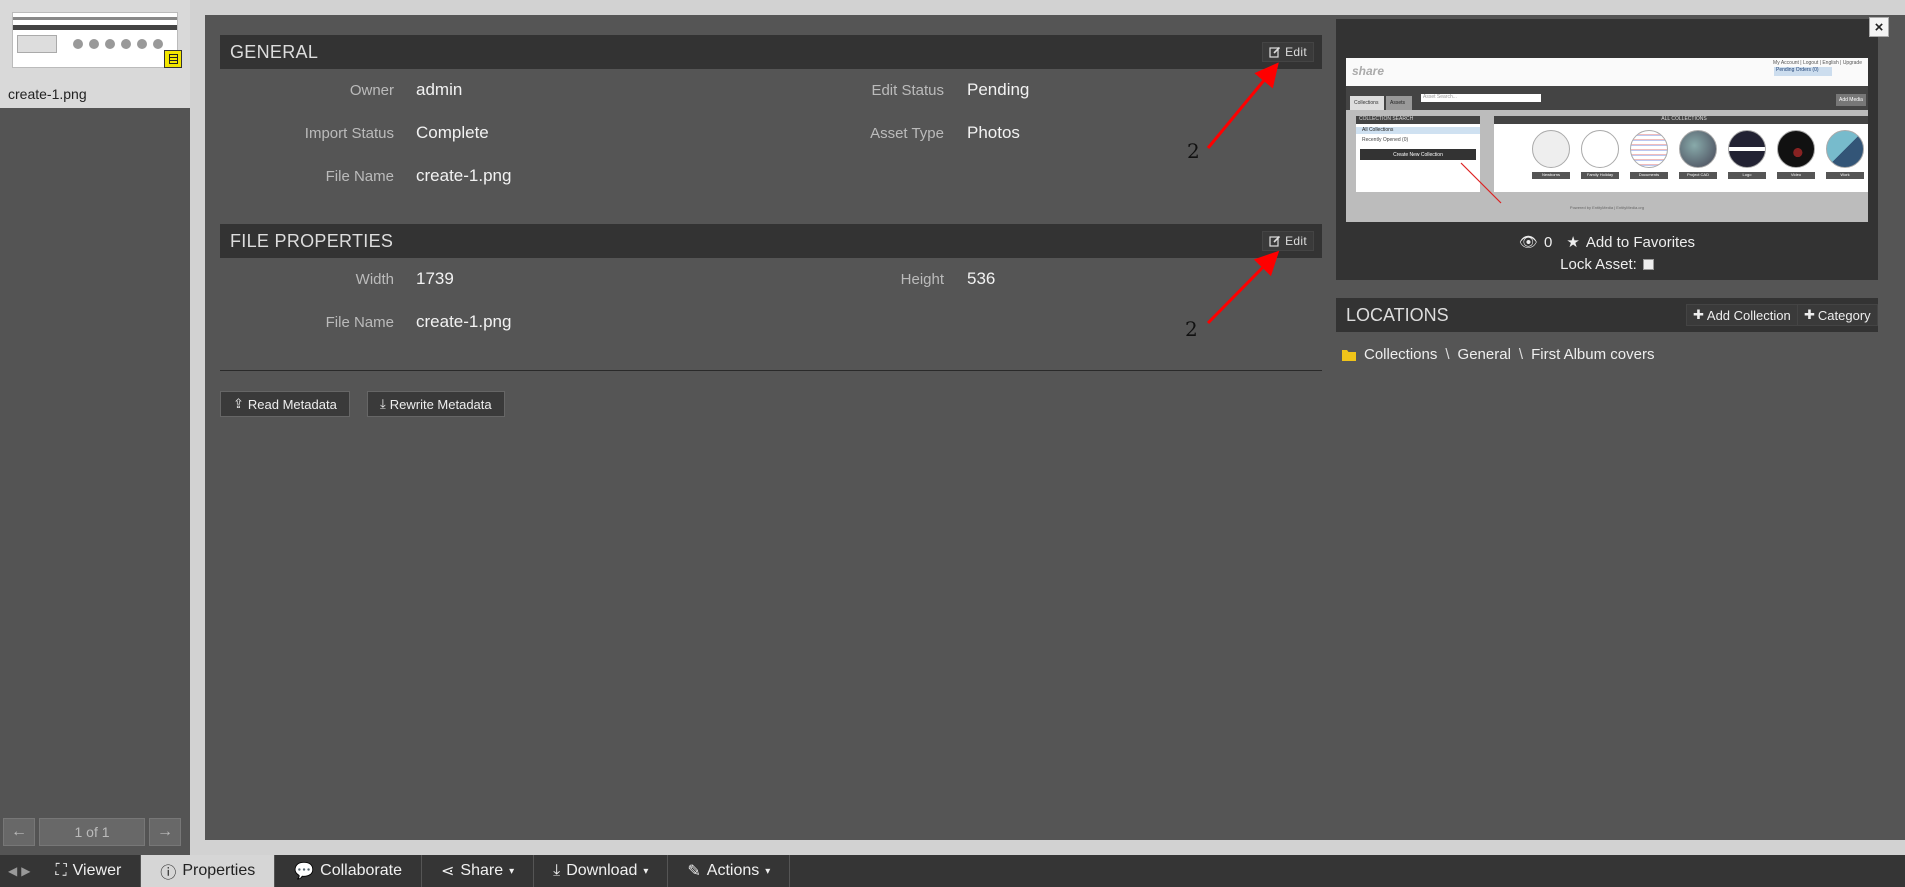 The height and width of the screenshot is (887, 1905). What do you see at coordinates (19, 832) in the screenshot?
I see `pager-prev-button: ←` at bounding box center [19, 832].